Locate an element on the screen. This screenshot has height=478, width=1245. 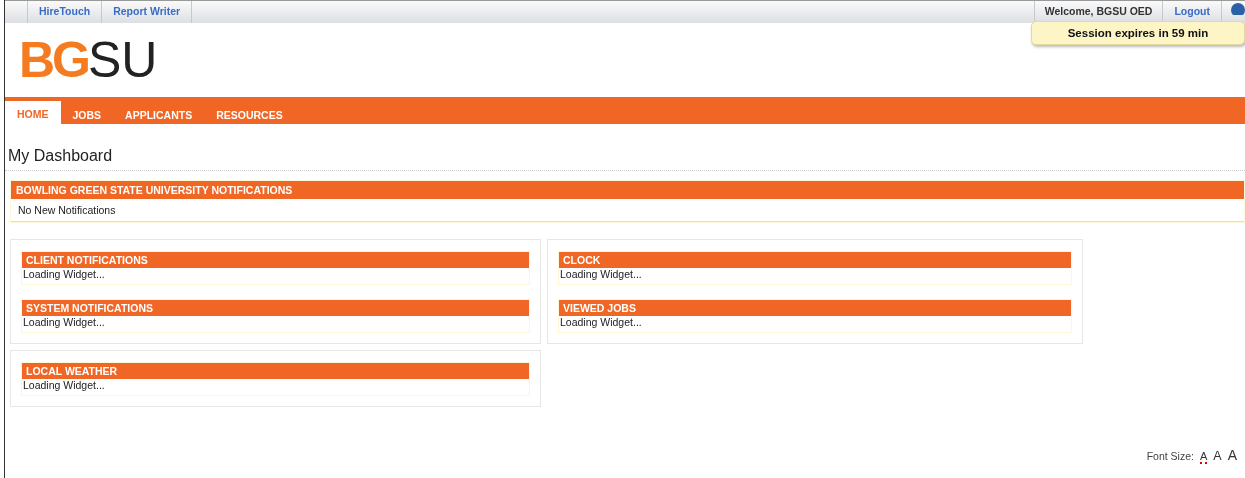
nav-tab: HOME is located at coordinates (33, 112).